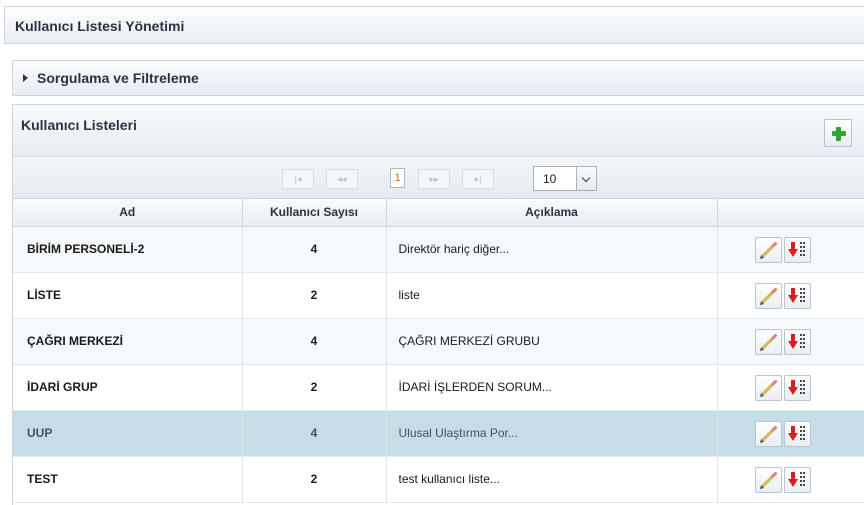  What do you see at coordinates (552, 213) in the screenshot?
I see `column-header-description: Açıklama` at bounding box center [552, 213].